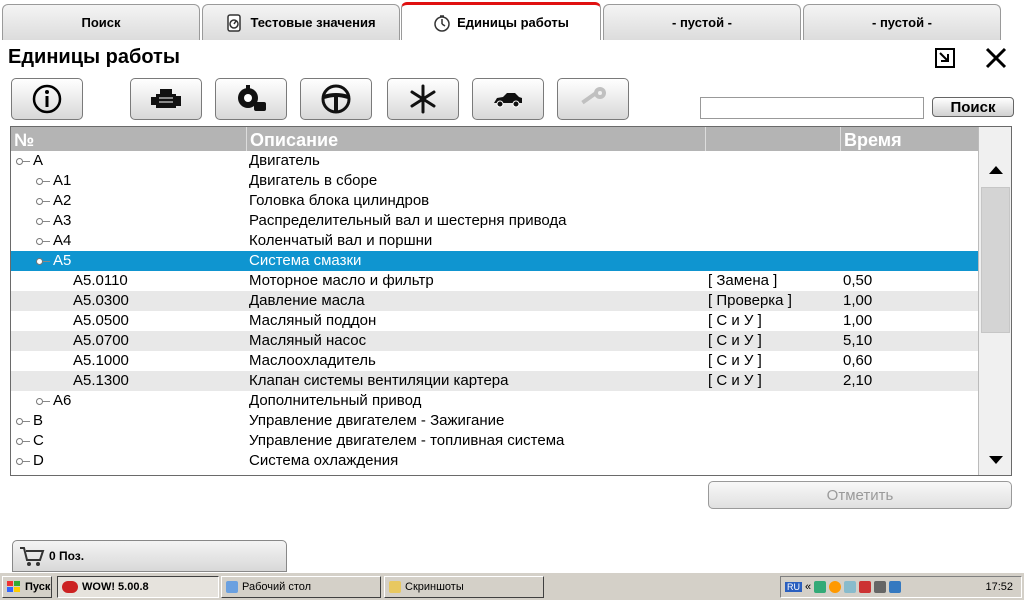 This screenshot has height=600, width=1024. Describe the element at coordinates (101, 340) in the screenshot. I see `cell-code: A5.0700` at that location.